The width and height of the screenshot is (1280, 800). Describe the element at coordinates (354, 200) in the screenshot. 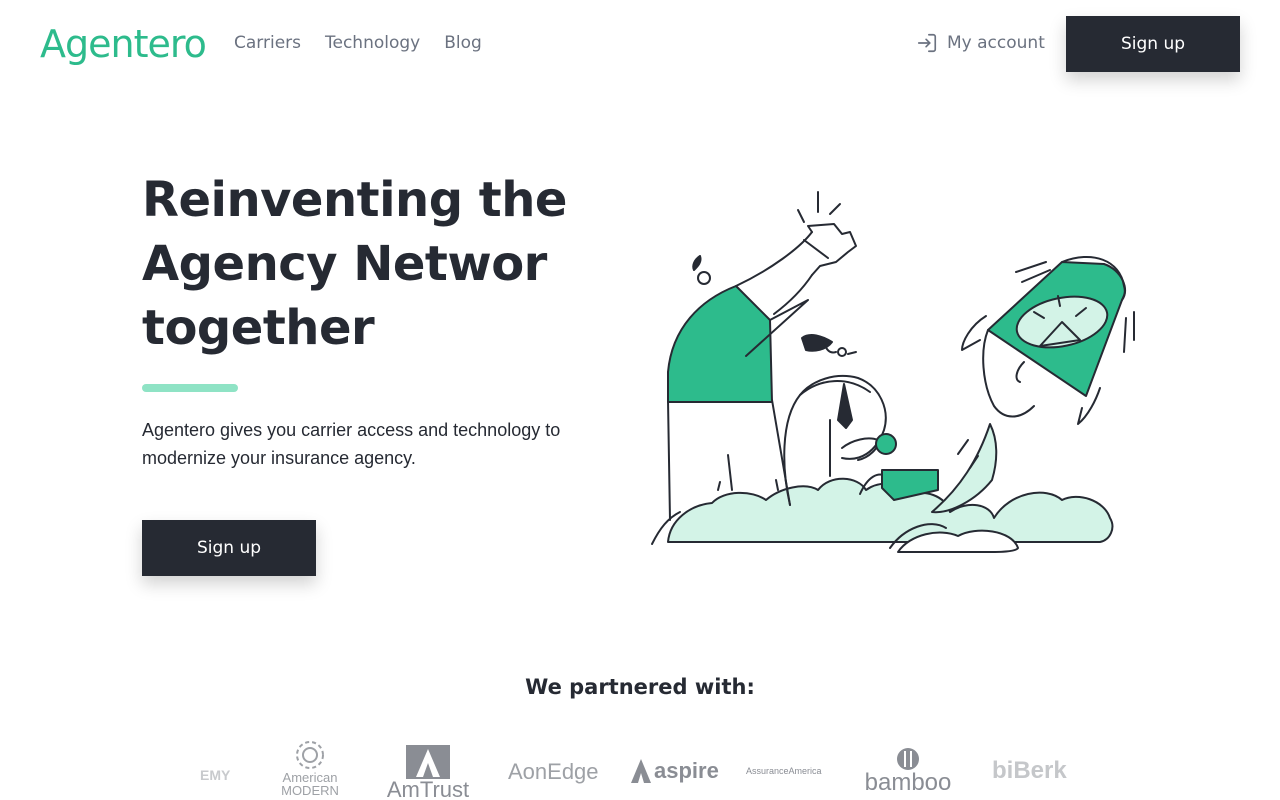

I see `hero-title-line: Reinventing the` at that location.